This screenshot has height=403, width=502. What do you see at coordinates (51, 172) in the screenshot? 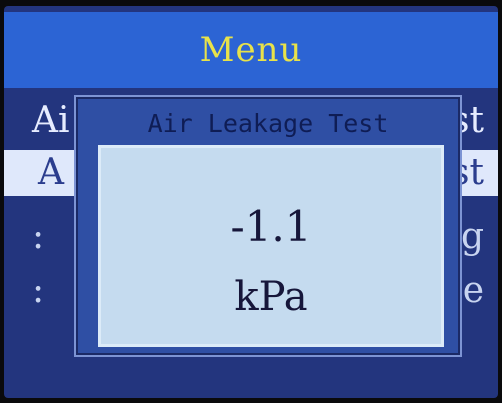
I see `menu-item-label: A` at bounding box center [51, 172].